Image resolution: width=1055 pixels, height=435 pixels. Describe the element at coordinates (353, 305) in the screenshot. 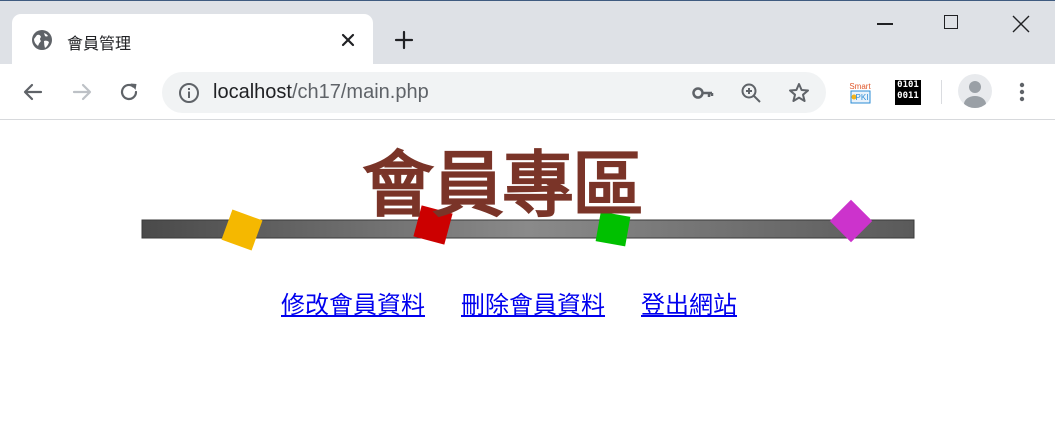

I see `edit-member-link: 修改會員資料` at that location.